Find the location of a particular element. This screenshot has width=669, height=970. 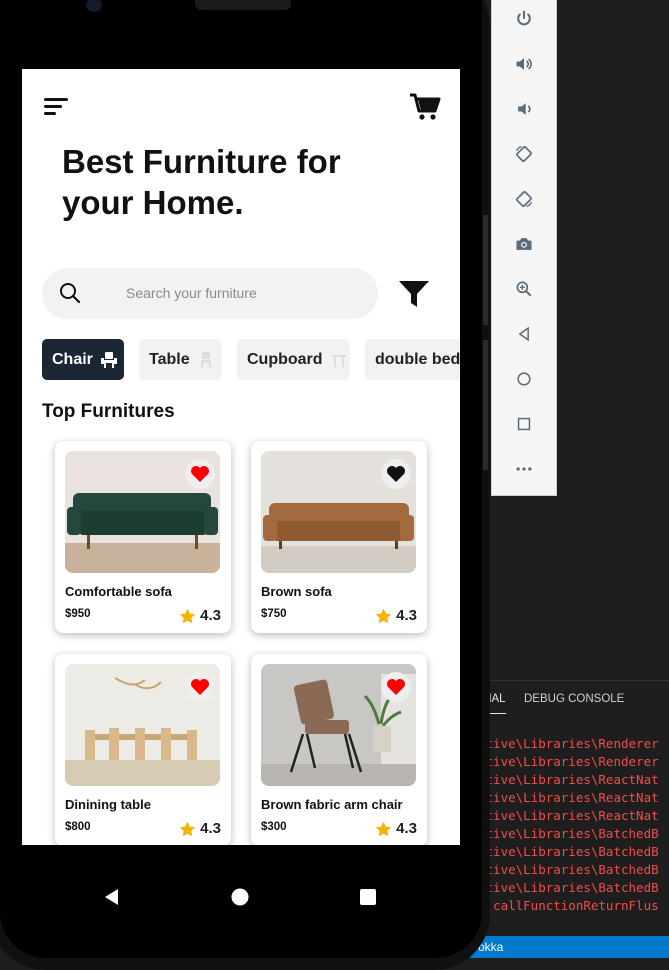

product-price: $750 is located at coordinates (274, 614).